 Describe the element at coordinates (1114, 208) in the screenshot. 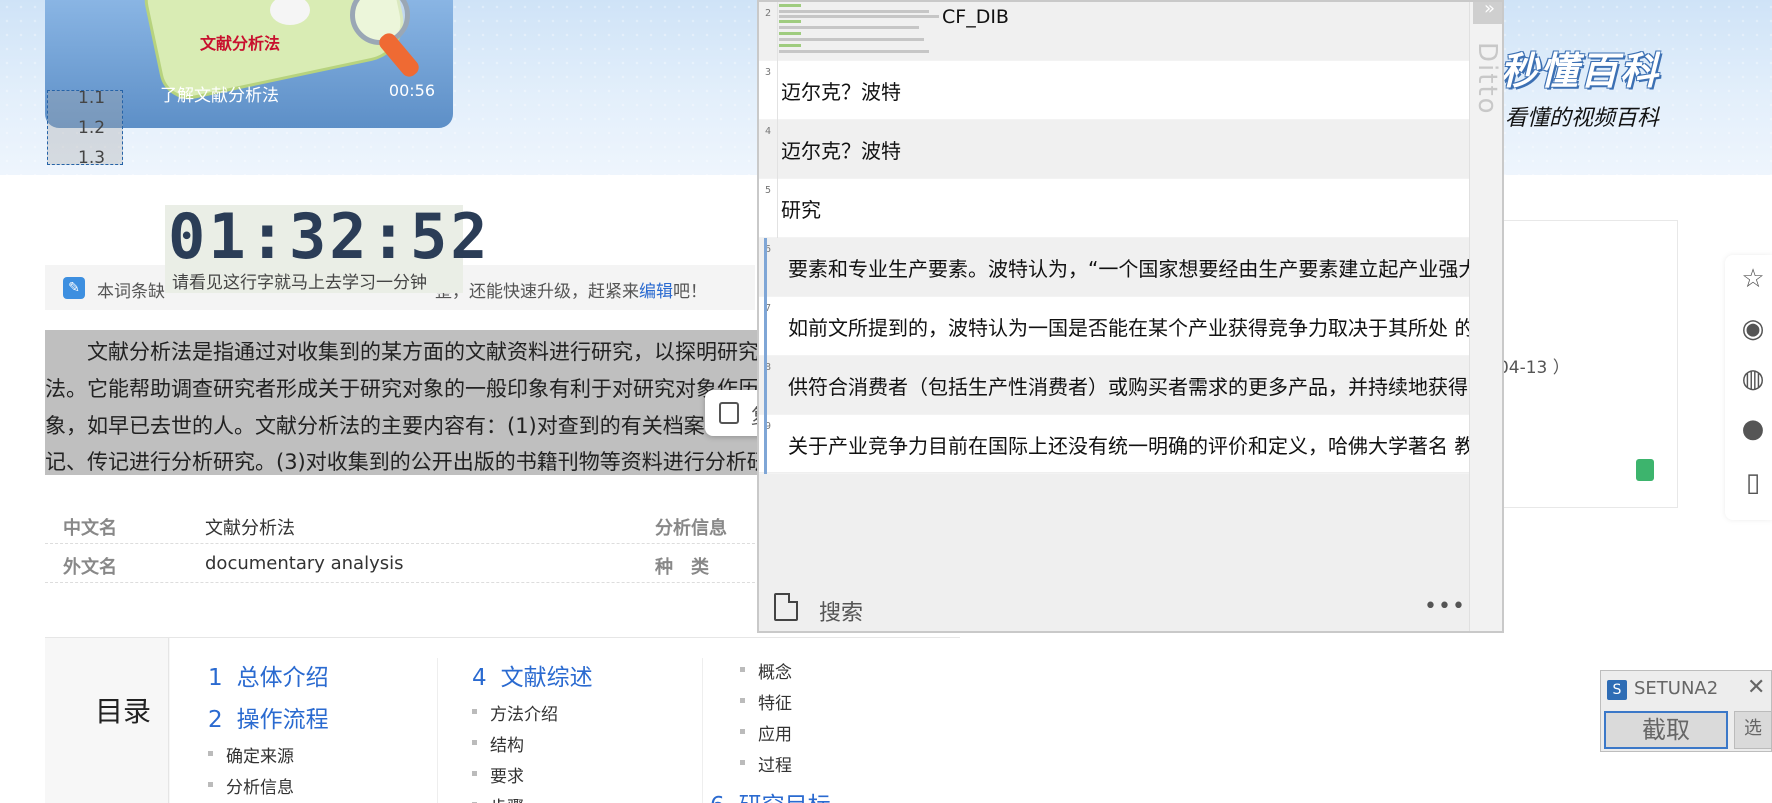

I see `clip-row: 5 研究` at that location.